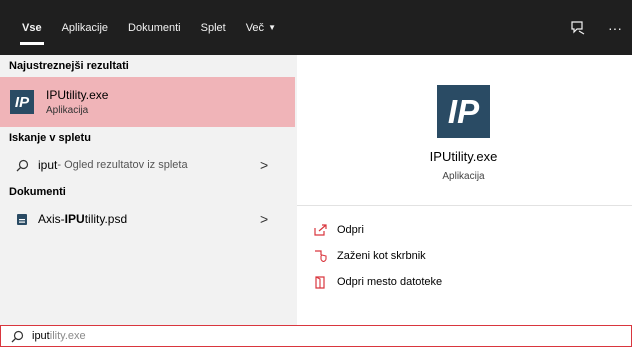 The height and width of the screenshot is (347, 632). Describe the element at coordinates (122, 165) in the screenshot. I see `web-search-hint: - Ogled rezultatov iz spleta` at that location.